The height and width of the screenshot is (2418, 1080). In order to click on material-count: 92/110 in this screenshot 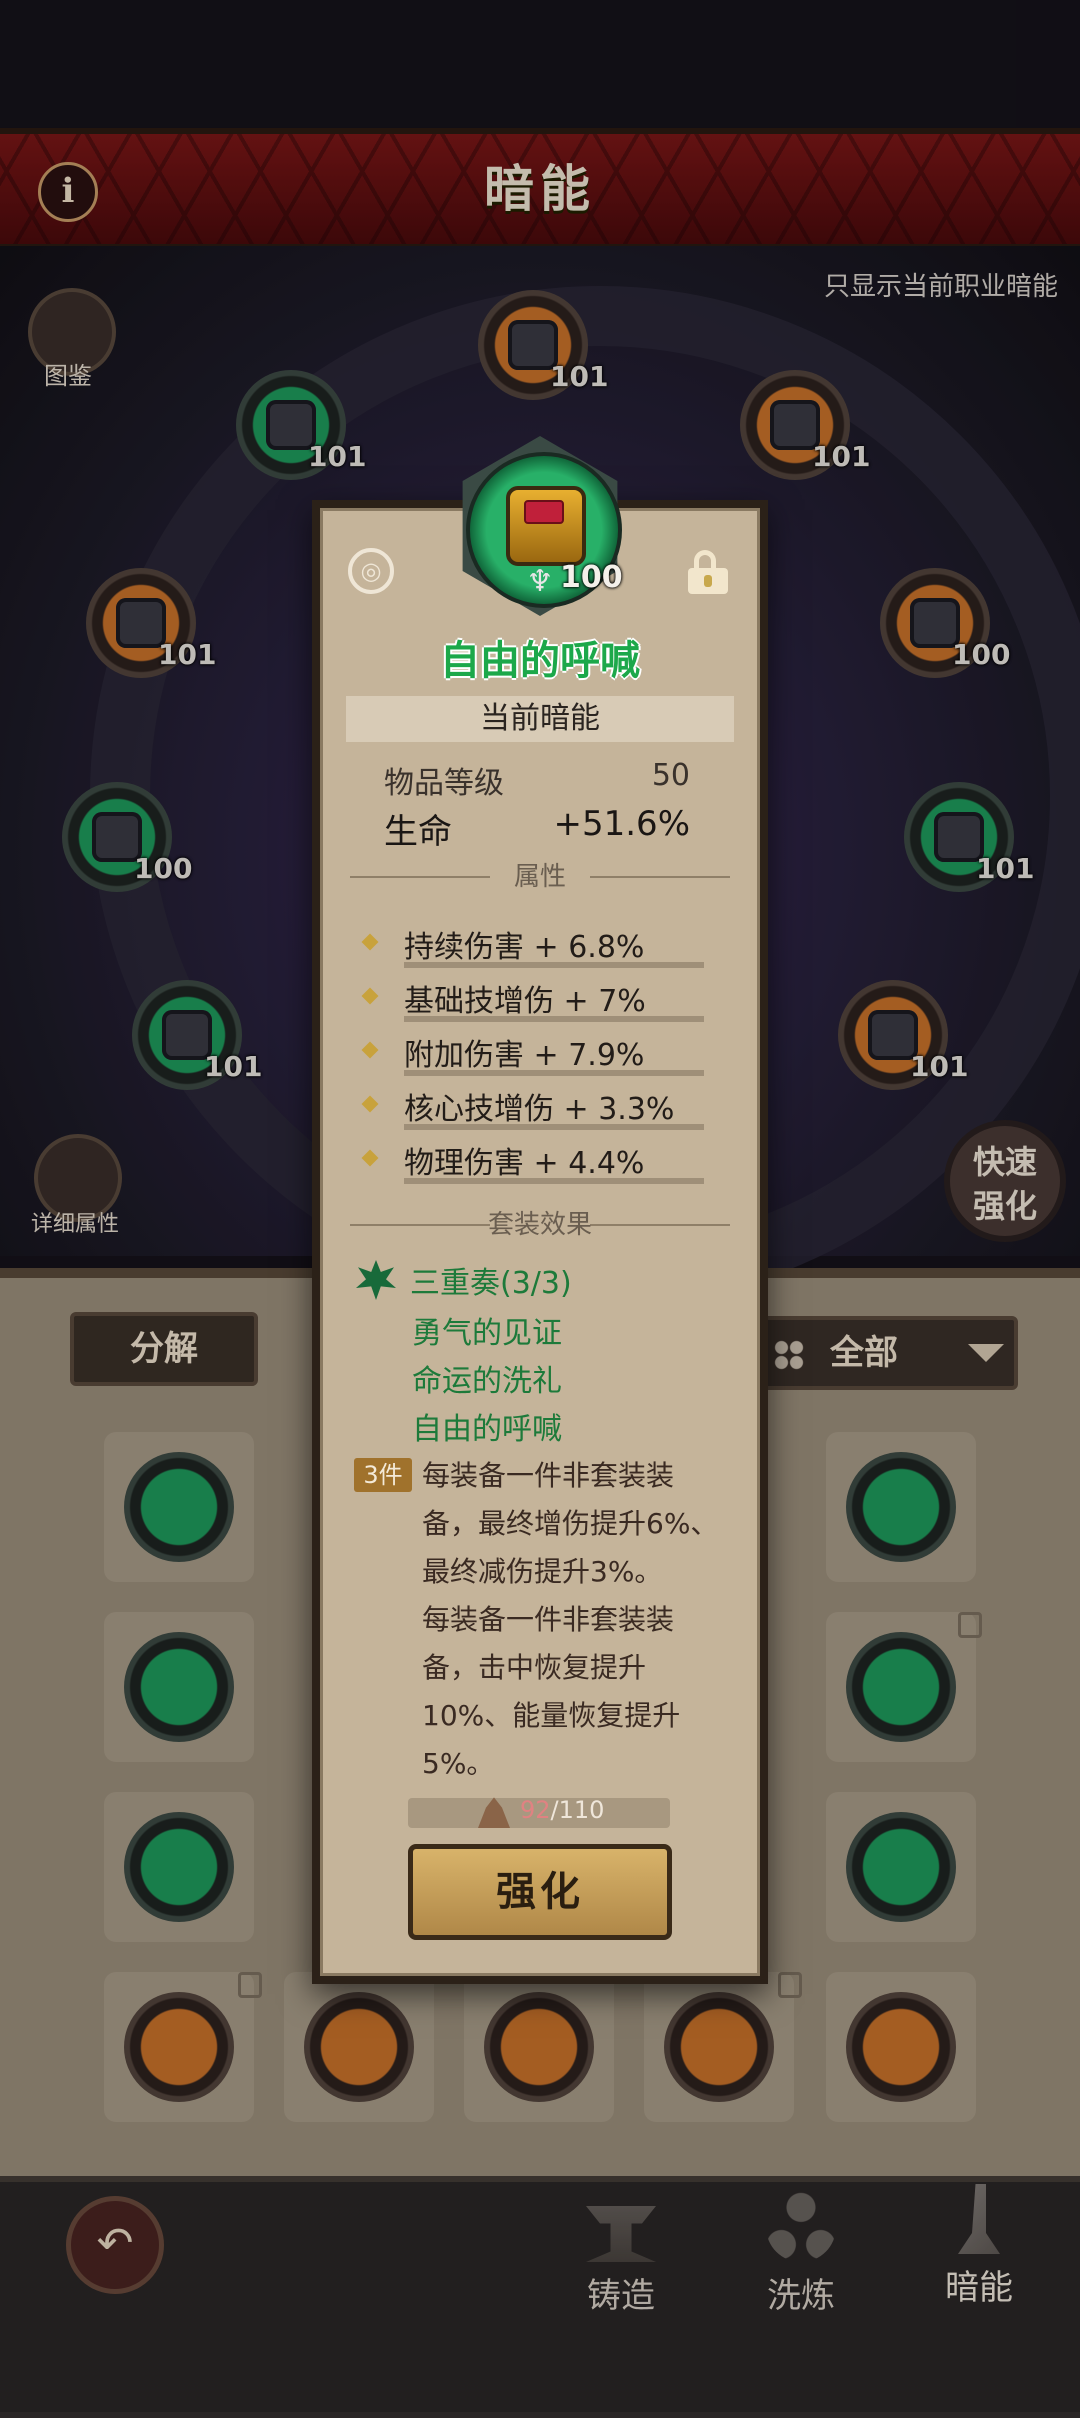, I will do `click(562, 1810)`.